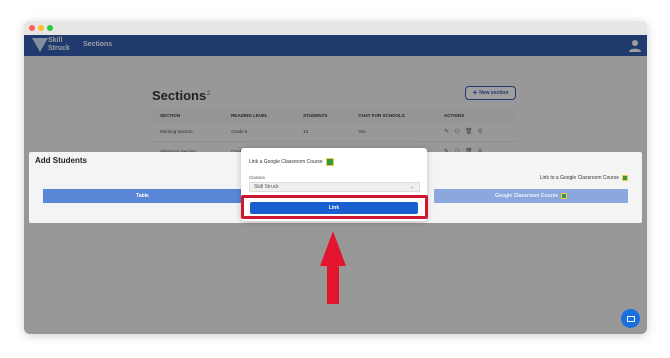  What do you see at coordinates (333, 248) in the screenshot?
I see `arrow-annotation-head` at bounding box center [333, 248].